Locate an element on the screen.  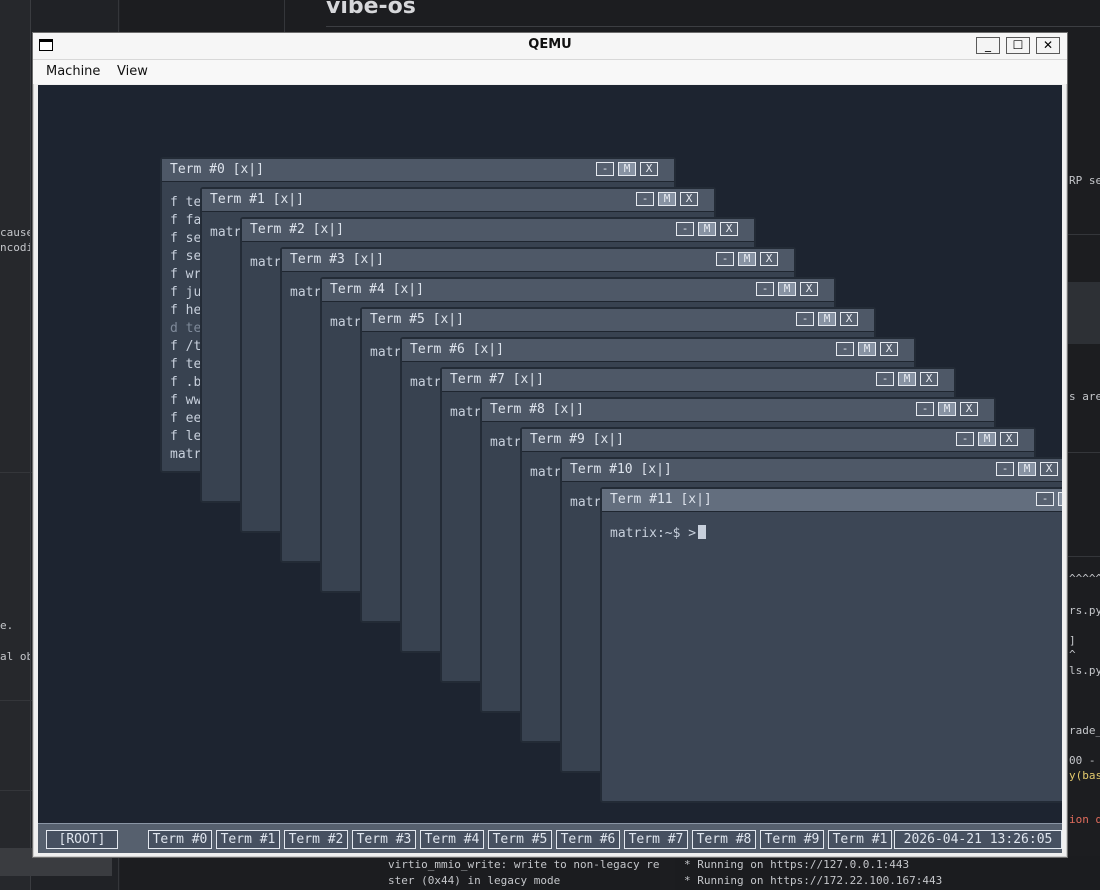
background-text: rade_n is located at coordinates (1084, 730).